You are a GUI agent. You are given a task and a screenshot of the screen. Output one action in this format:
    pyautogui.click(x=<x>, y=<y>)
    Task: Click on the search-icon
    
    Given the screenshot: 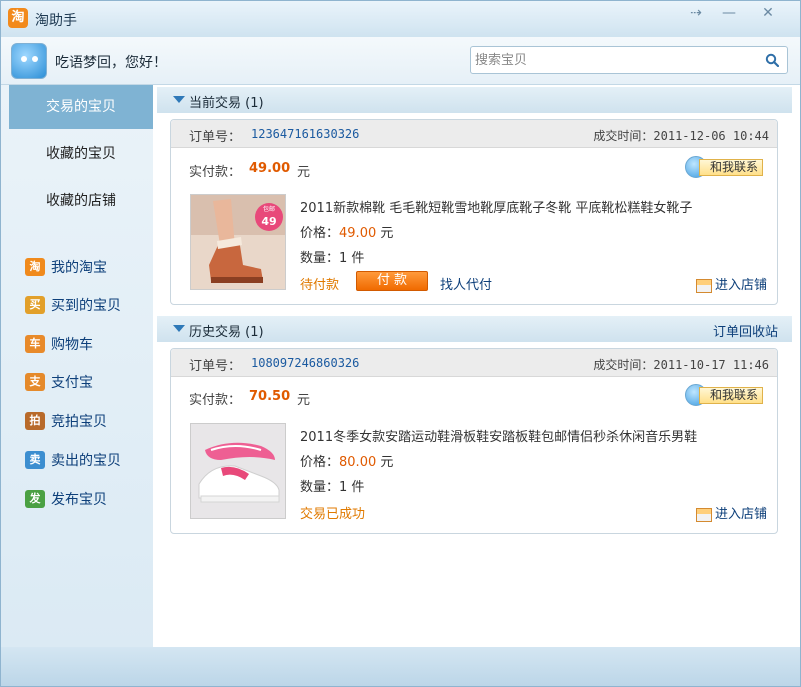 What is the action you would take?
    pyautogui.click(x=772, y=60)
    